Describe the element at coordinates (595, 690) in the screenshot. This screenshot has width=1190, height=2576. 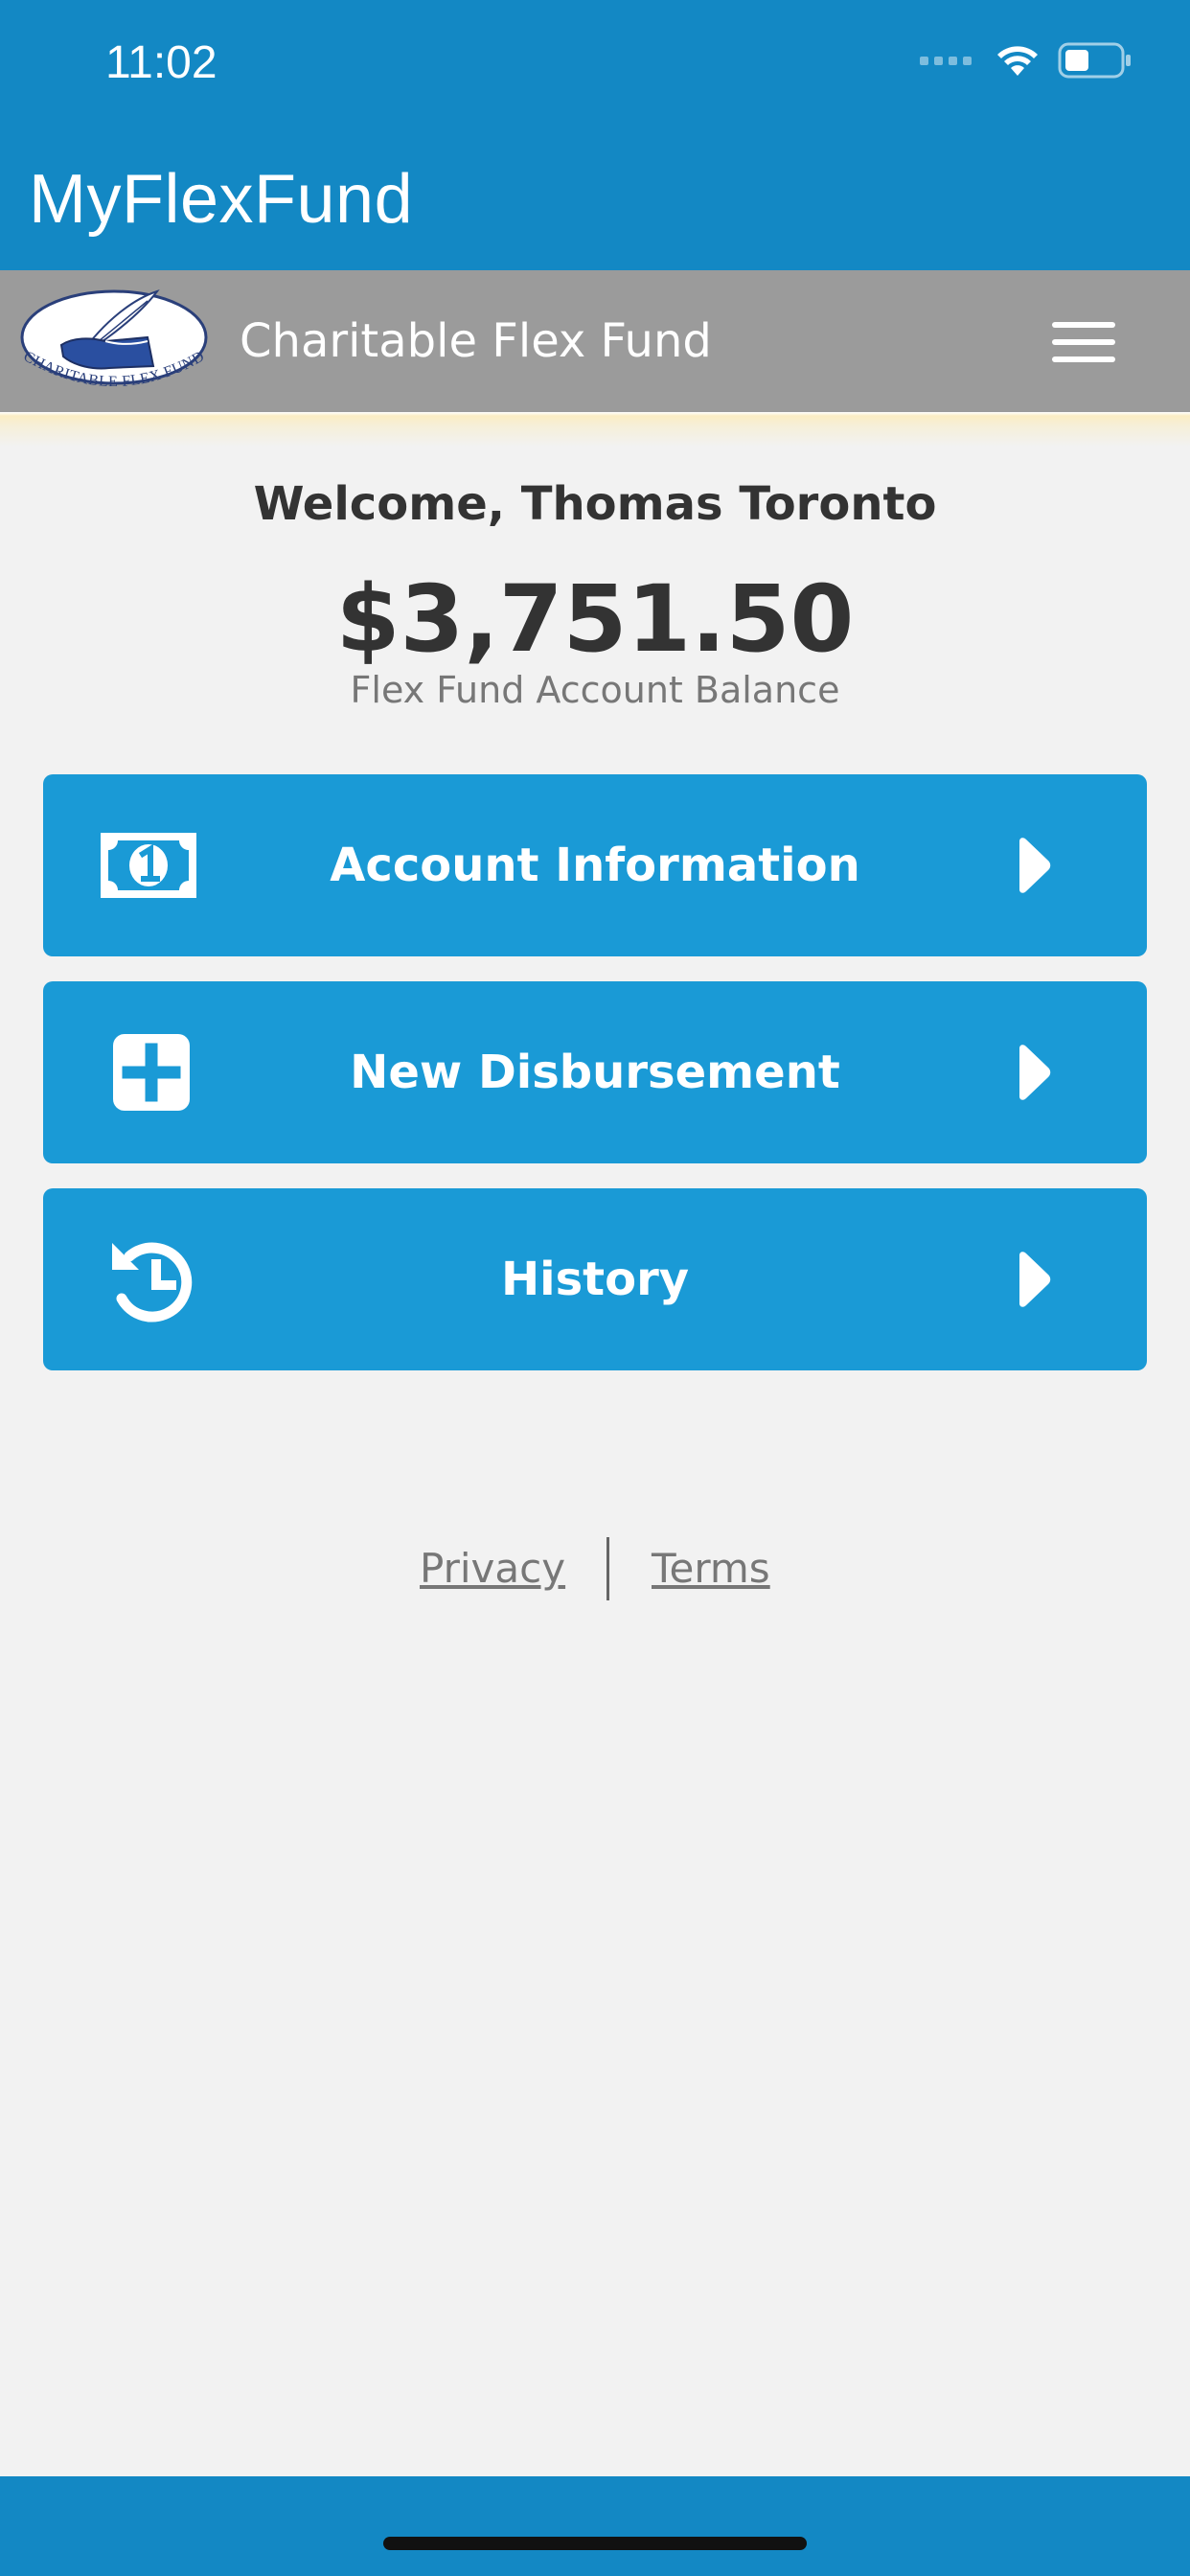
I see `balance-label: Flex Fund Account Balance` at that location.